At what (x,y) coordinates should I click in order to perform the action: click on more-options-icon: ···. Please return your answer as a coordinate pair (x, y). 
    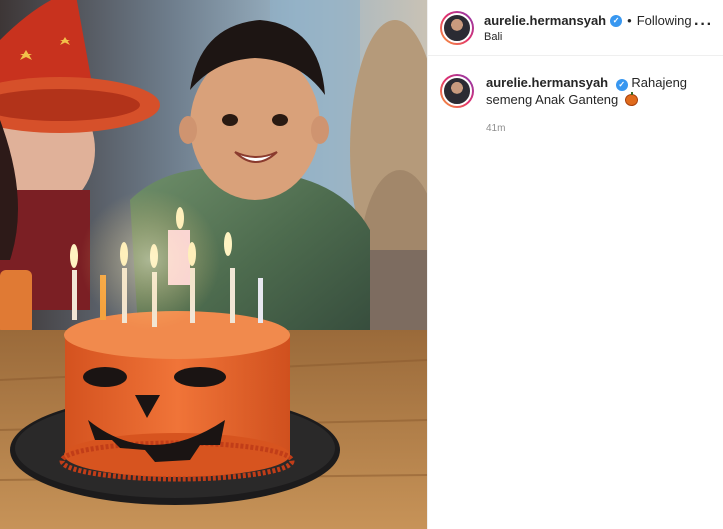
    Looking at the image, I should click on (703, 25).